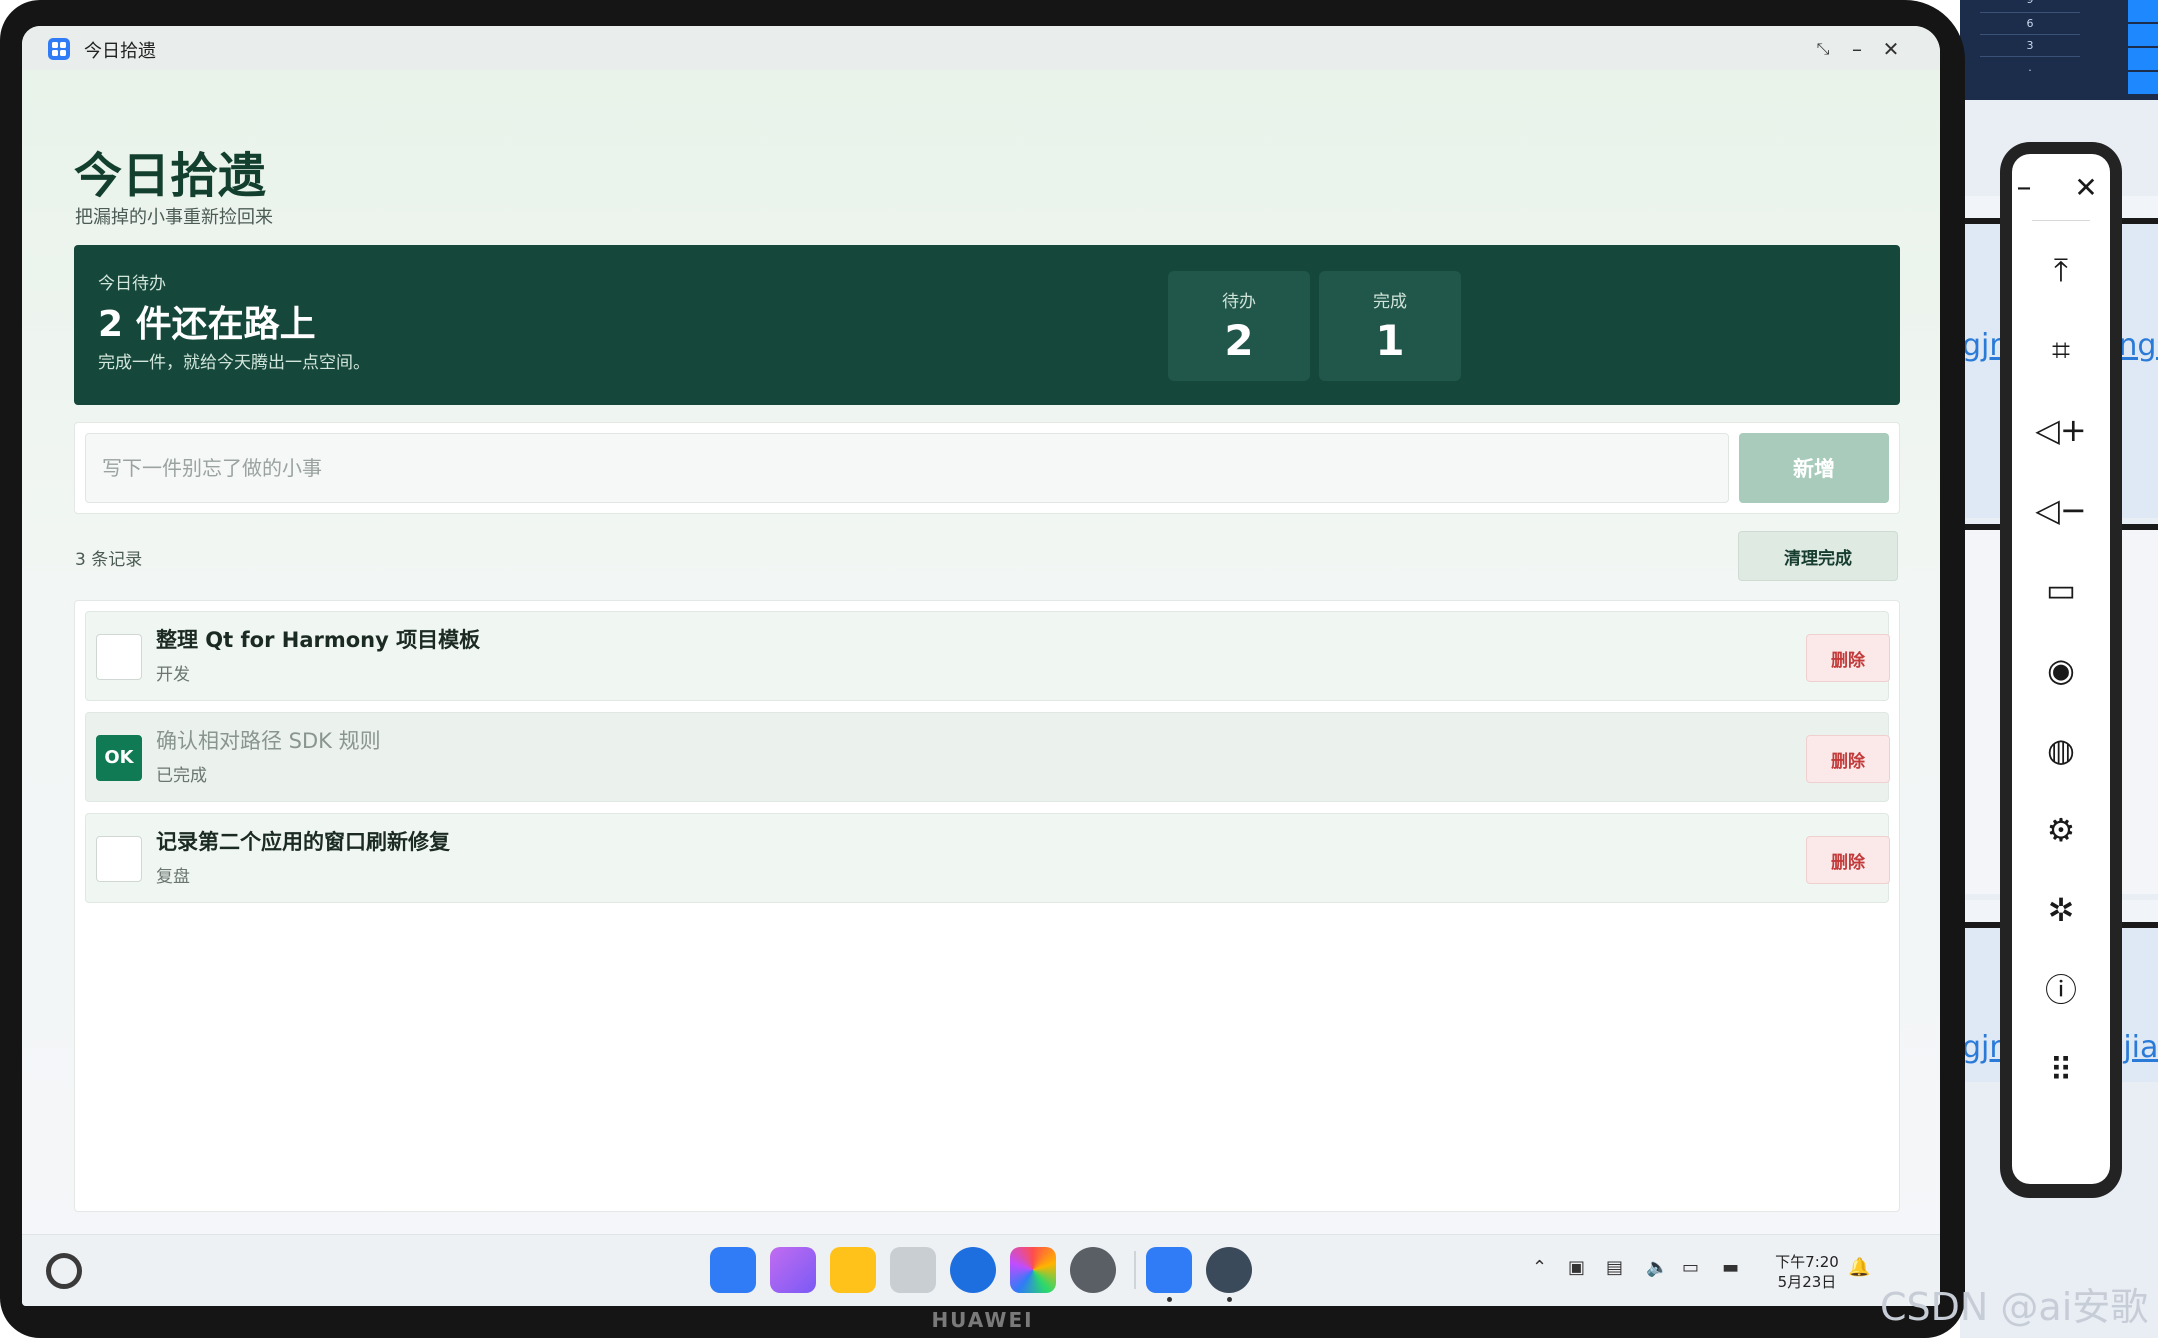 This screenshot has height=1338, width=2158. I want to click on todo-tag: 开发, so click(173, 675).